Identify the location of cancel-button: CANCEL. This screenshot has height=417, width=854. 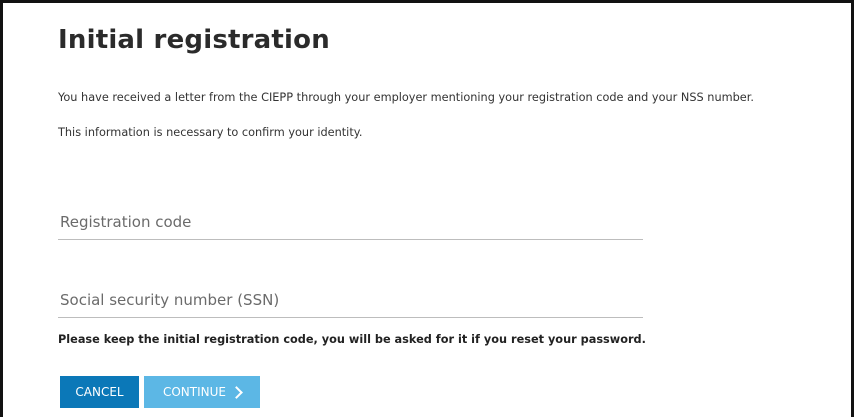
(99, 392).